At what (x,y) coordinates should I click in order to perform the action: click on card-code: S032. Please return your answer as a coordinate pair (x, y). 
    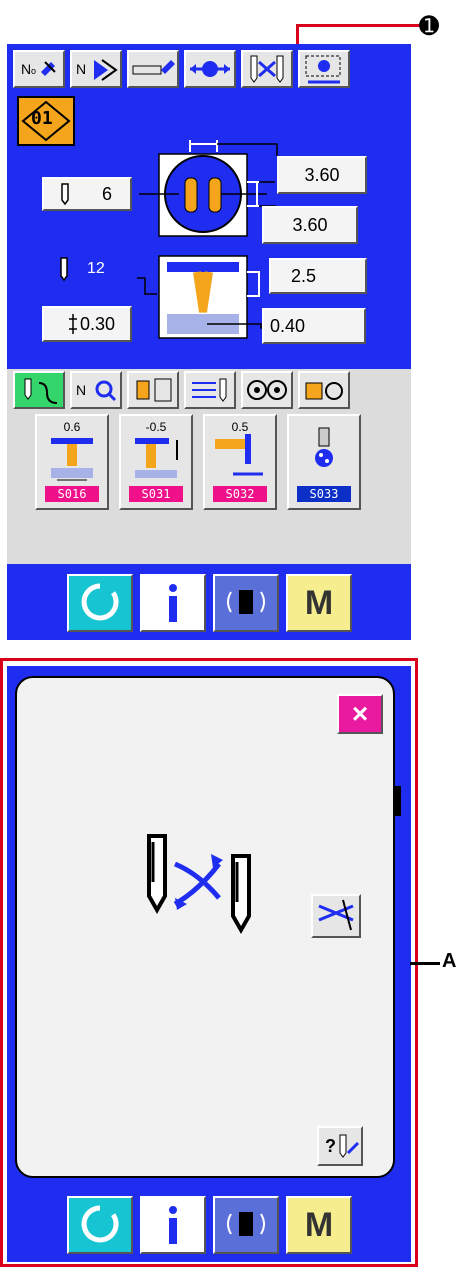
    Looking at the image, I should click on (240, 494).